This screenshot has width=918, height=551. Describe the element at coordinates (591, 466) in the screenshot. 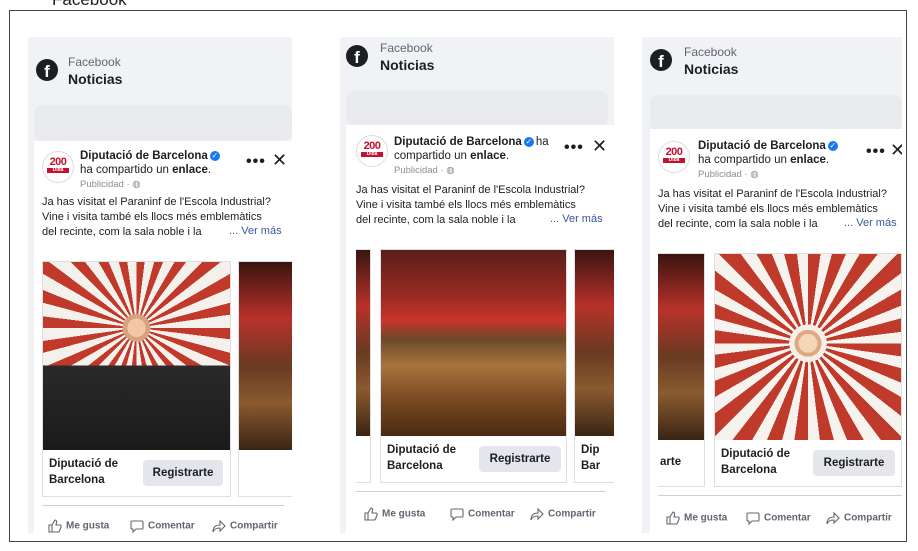

I see `carousel-title-2-line-2: Bar` at that location.